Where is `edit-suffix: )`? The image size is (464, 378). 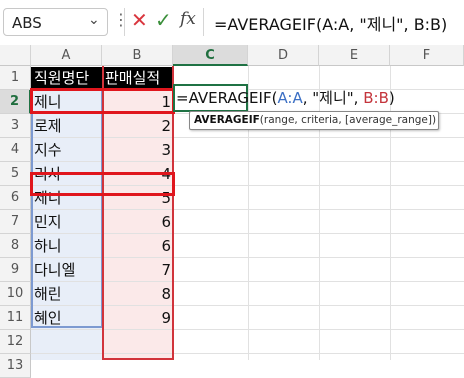
edit-suffix: ) is located at coordinates (391, 98).